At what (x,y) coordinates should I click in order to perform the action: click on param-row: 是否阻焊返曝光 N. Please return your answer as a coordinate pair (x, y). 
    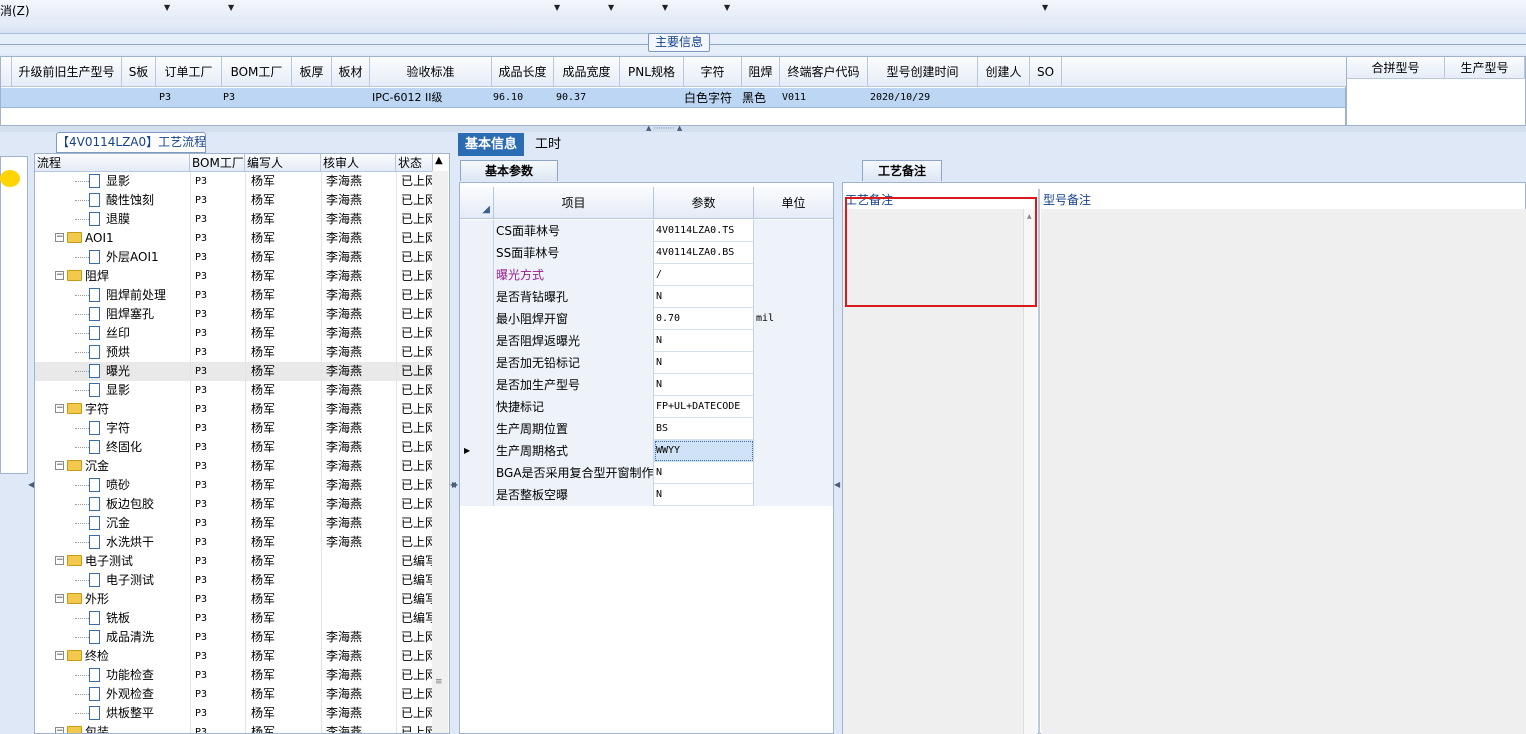
    Looking at the image, I should click on (646, 341).